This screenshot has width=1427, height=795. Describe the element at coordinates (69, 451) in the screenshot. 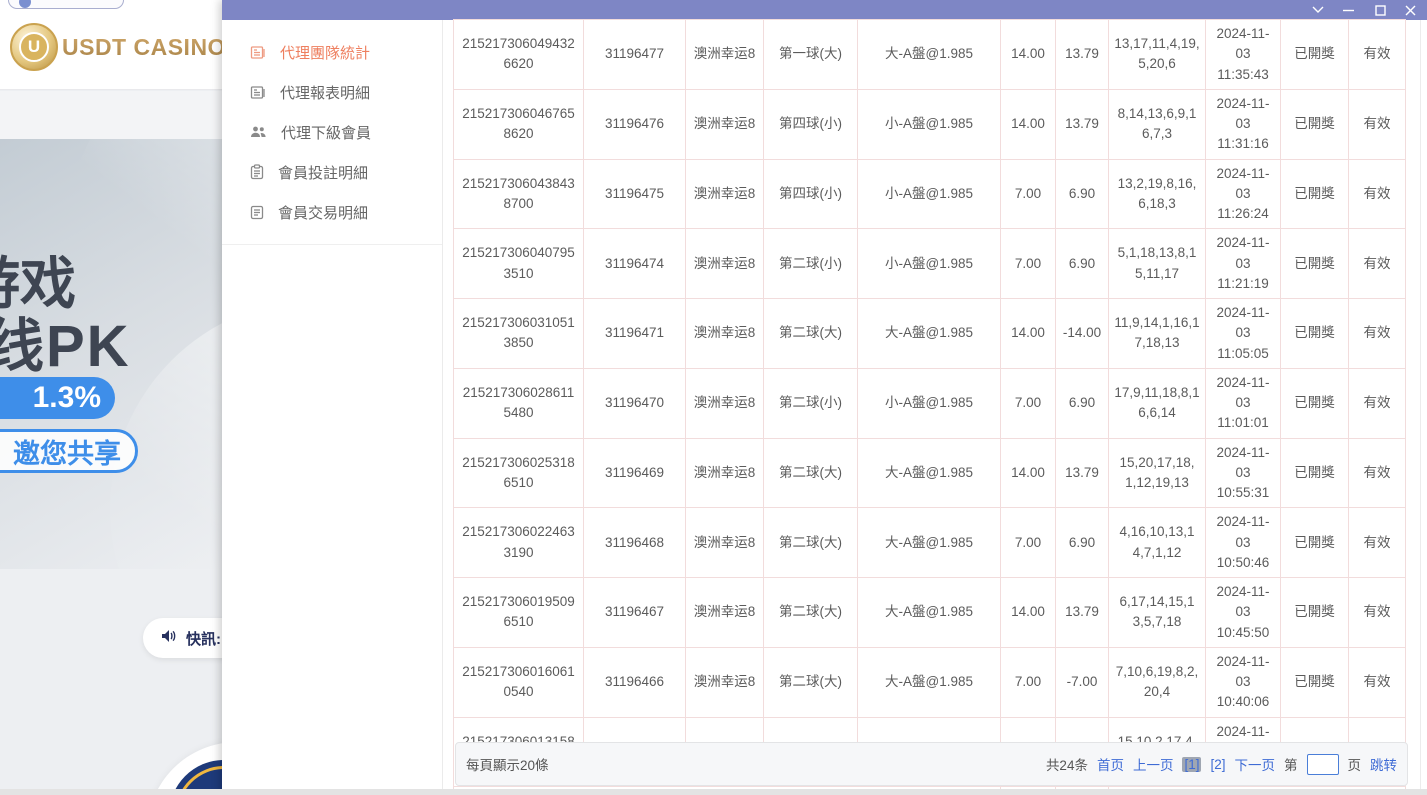

I see `banner-cta-pill: 邀您共享` at that location.